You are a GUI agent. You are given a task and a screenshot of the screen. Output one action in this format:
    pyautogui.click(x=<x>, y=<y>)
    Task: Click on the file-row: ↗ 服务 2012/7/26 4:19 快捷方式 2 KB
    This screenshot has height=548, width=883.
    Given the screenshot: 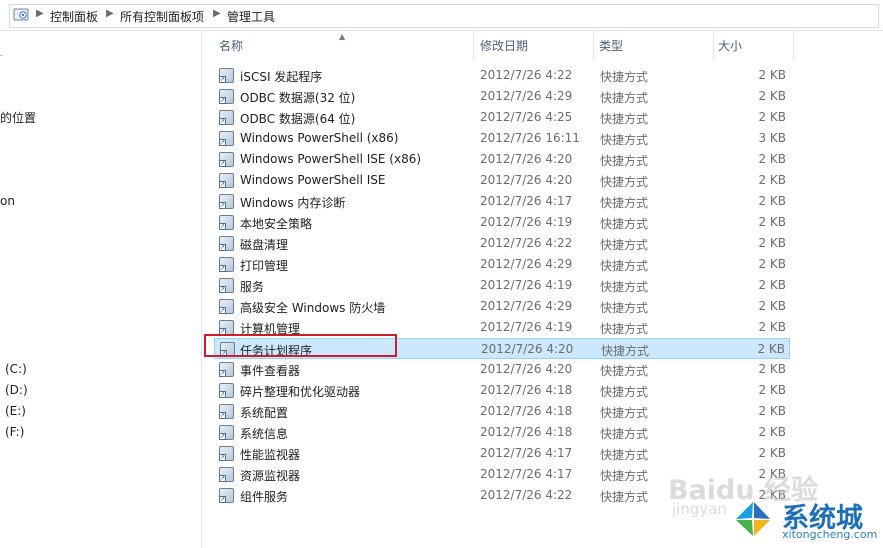 What is the action you would take?
    pyautogui.click(x=502, y=285)
    